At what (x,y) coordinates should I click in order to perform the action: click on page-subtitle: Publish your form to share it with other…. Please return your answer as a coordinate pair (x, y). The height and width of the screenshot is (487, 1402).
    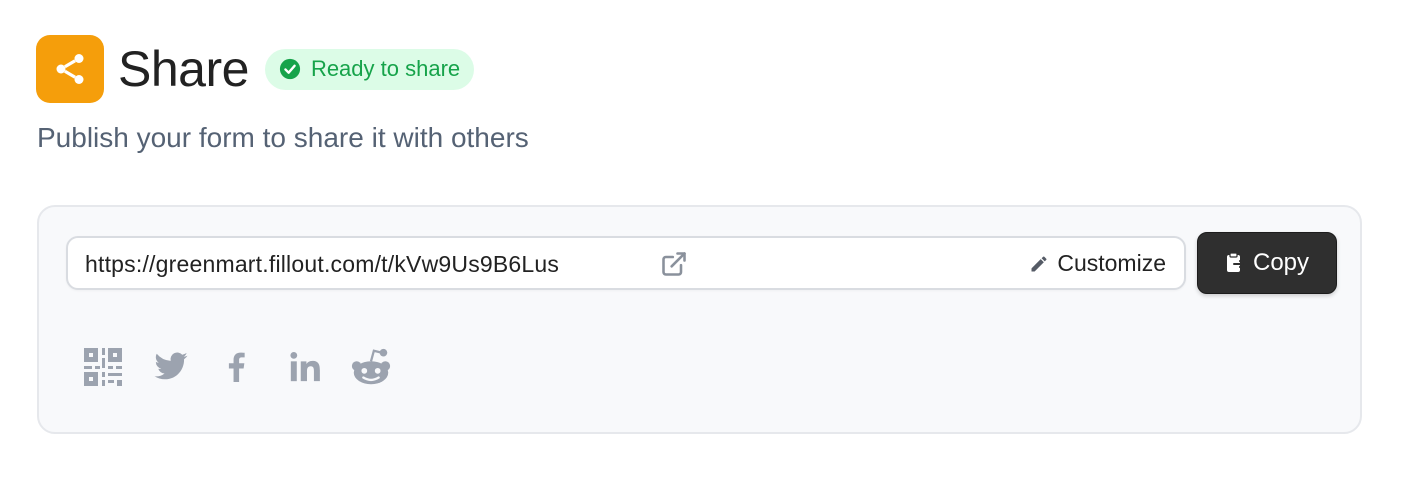
    Looking at the image, I should click on (283, 137).